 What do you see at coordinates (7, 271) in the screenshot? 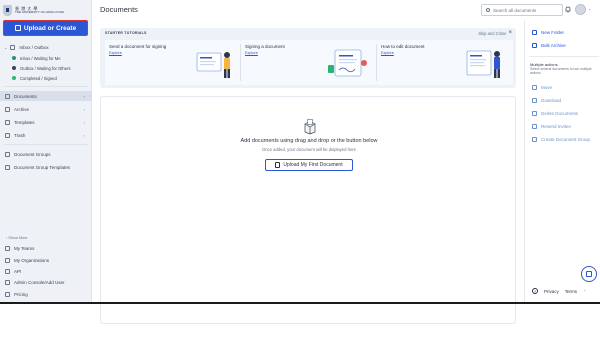
I see `api-icon` at bounding box center [7, 271].